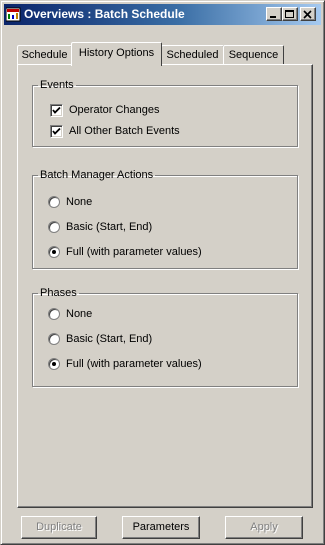  I want to click on button-label: Apply, so click(264, 527).